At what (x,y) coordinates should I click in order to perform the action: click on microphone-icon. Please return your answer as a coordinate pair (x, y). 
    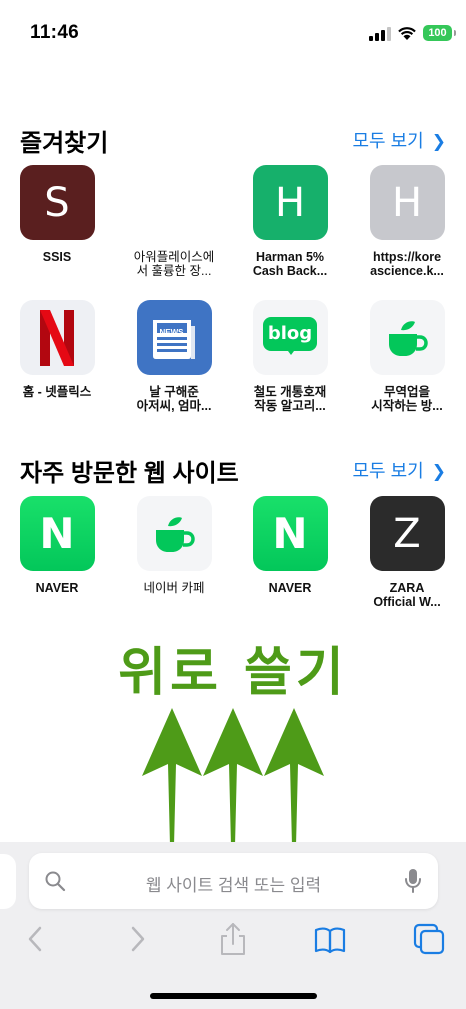
    Looking at the image, I should click on (413, 881).